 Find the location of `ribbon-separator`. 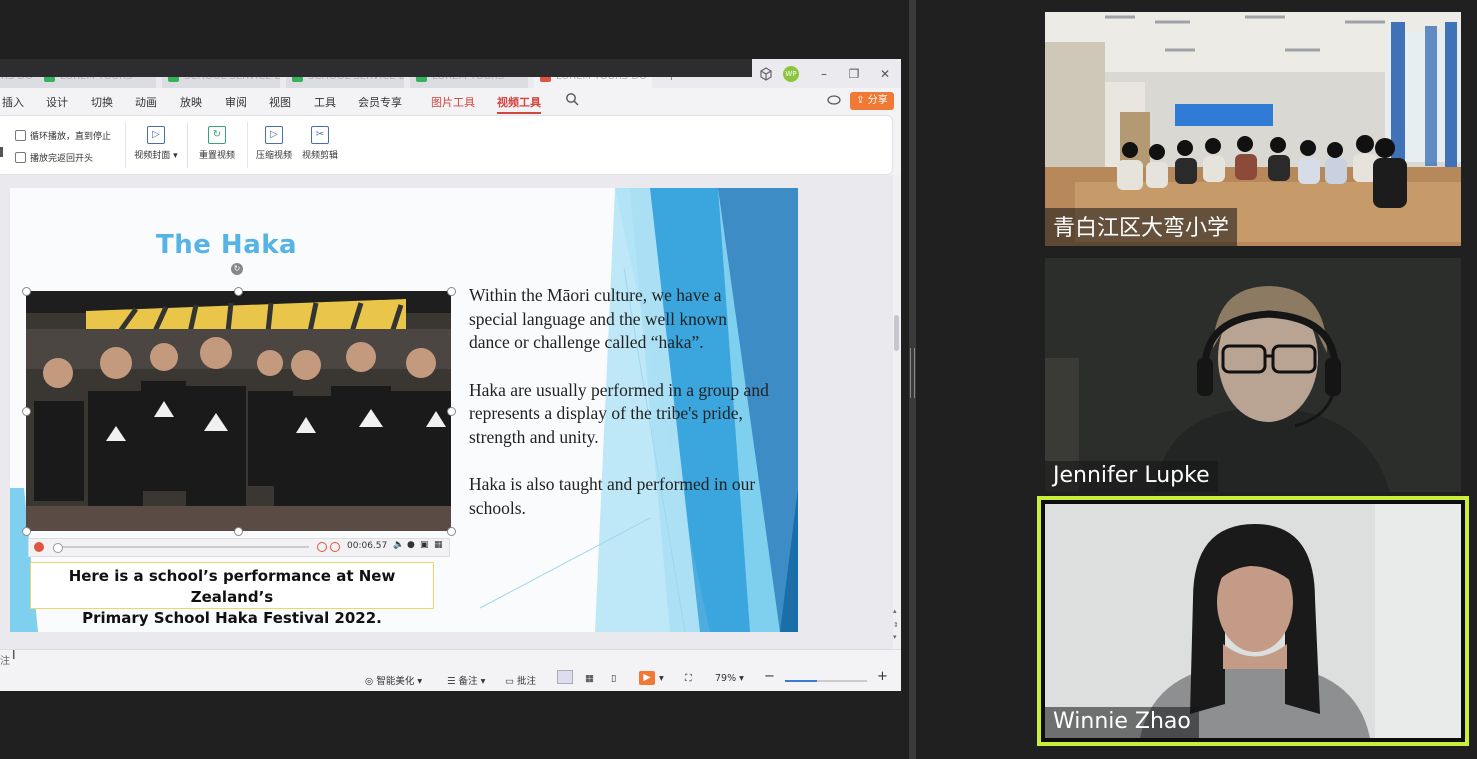

ribbon-separator is located at coordinates (125, 145).